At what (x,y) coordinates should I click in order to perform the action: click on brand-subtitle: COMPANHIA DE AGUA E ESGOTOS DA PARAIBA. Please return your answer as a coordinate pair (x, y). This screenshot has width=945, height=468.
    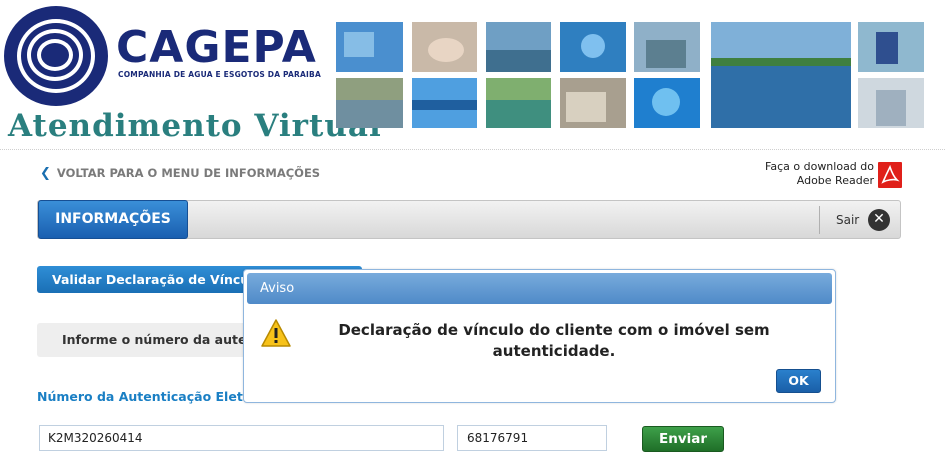
    Looking at the image, I should click on (219, 74).